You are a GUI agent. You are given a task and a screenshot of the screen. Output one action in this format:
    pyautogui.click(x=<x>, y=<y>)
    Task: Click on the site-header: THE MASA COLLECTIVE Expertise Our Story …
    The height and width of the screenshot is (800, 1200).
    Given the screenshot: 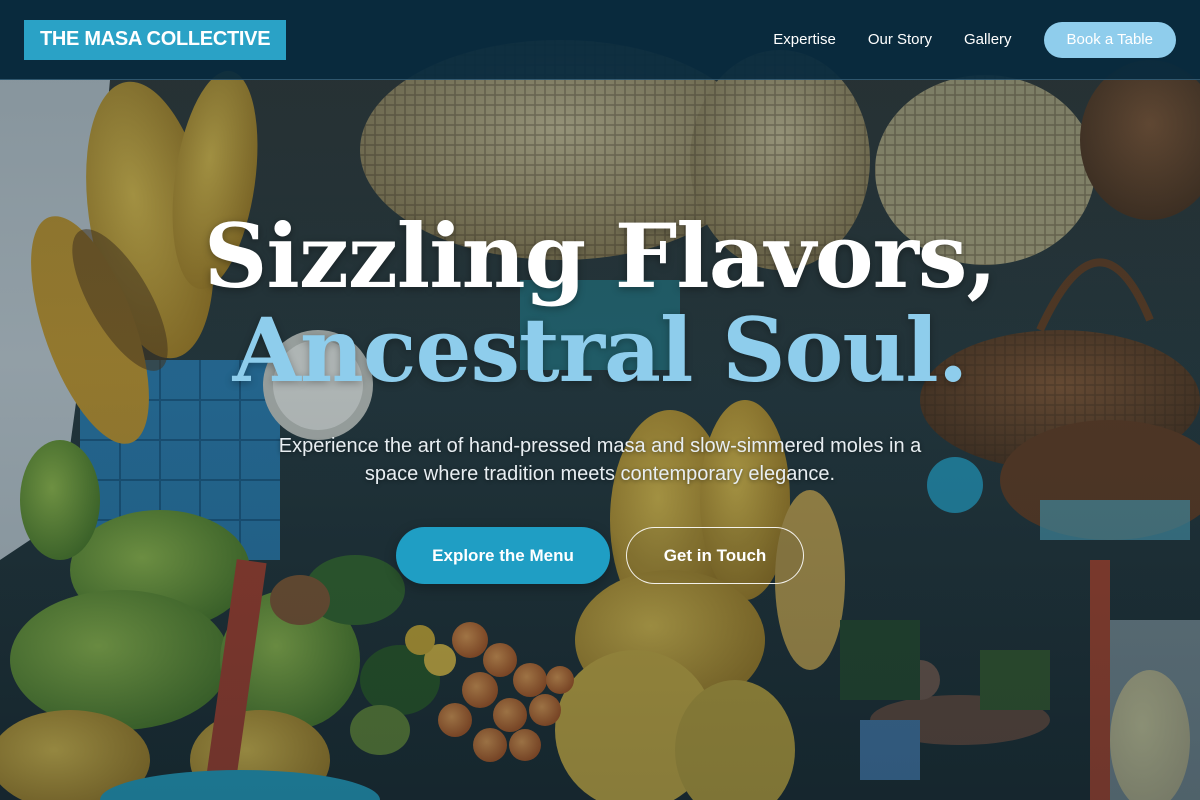 What is the action you would take?
    pyautogui.click(x=600, y=40)
    